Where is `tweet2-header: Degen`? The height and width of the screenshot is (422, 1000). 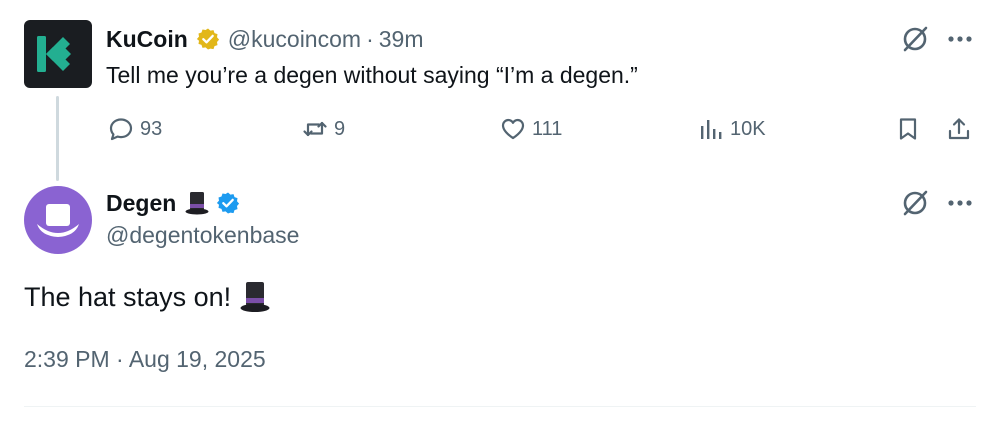
tweet2-header: Degen is located at coordinates (173, 203).